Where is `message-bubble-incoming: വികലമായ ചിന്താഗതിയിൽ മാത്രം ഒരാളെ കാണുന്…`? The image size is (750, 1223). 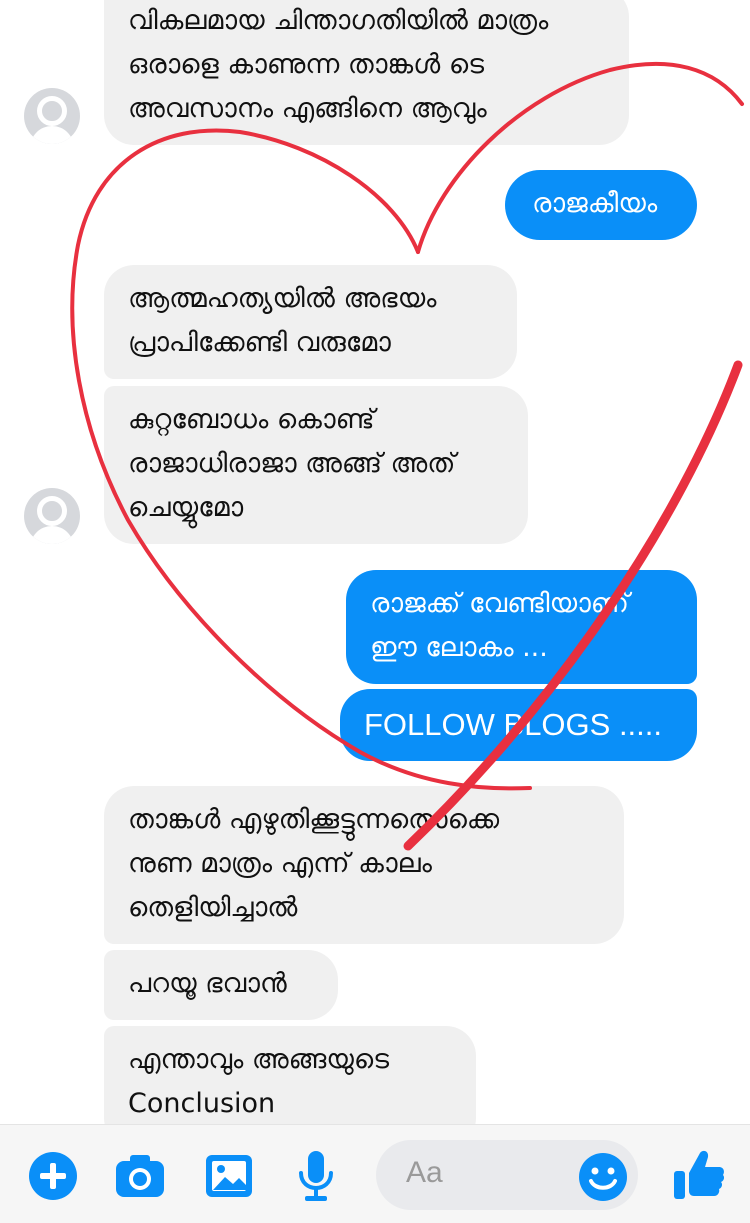
message-bubble-incoming: വികലമായ ചിന്താഗതിയിൽ മാത്രം ഒരാളെ കാണുന്… is located at coordinates (366, 72).